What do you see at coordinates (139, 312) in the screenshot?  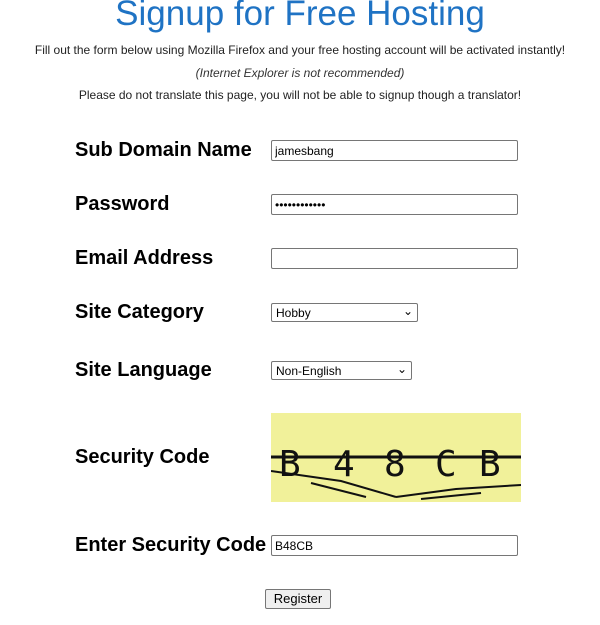 I see `category-label: Site Category` at bounding box center [139, 312].